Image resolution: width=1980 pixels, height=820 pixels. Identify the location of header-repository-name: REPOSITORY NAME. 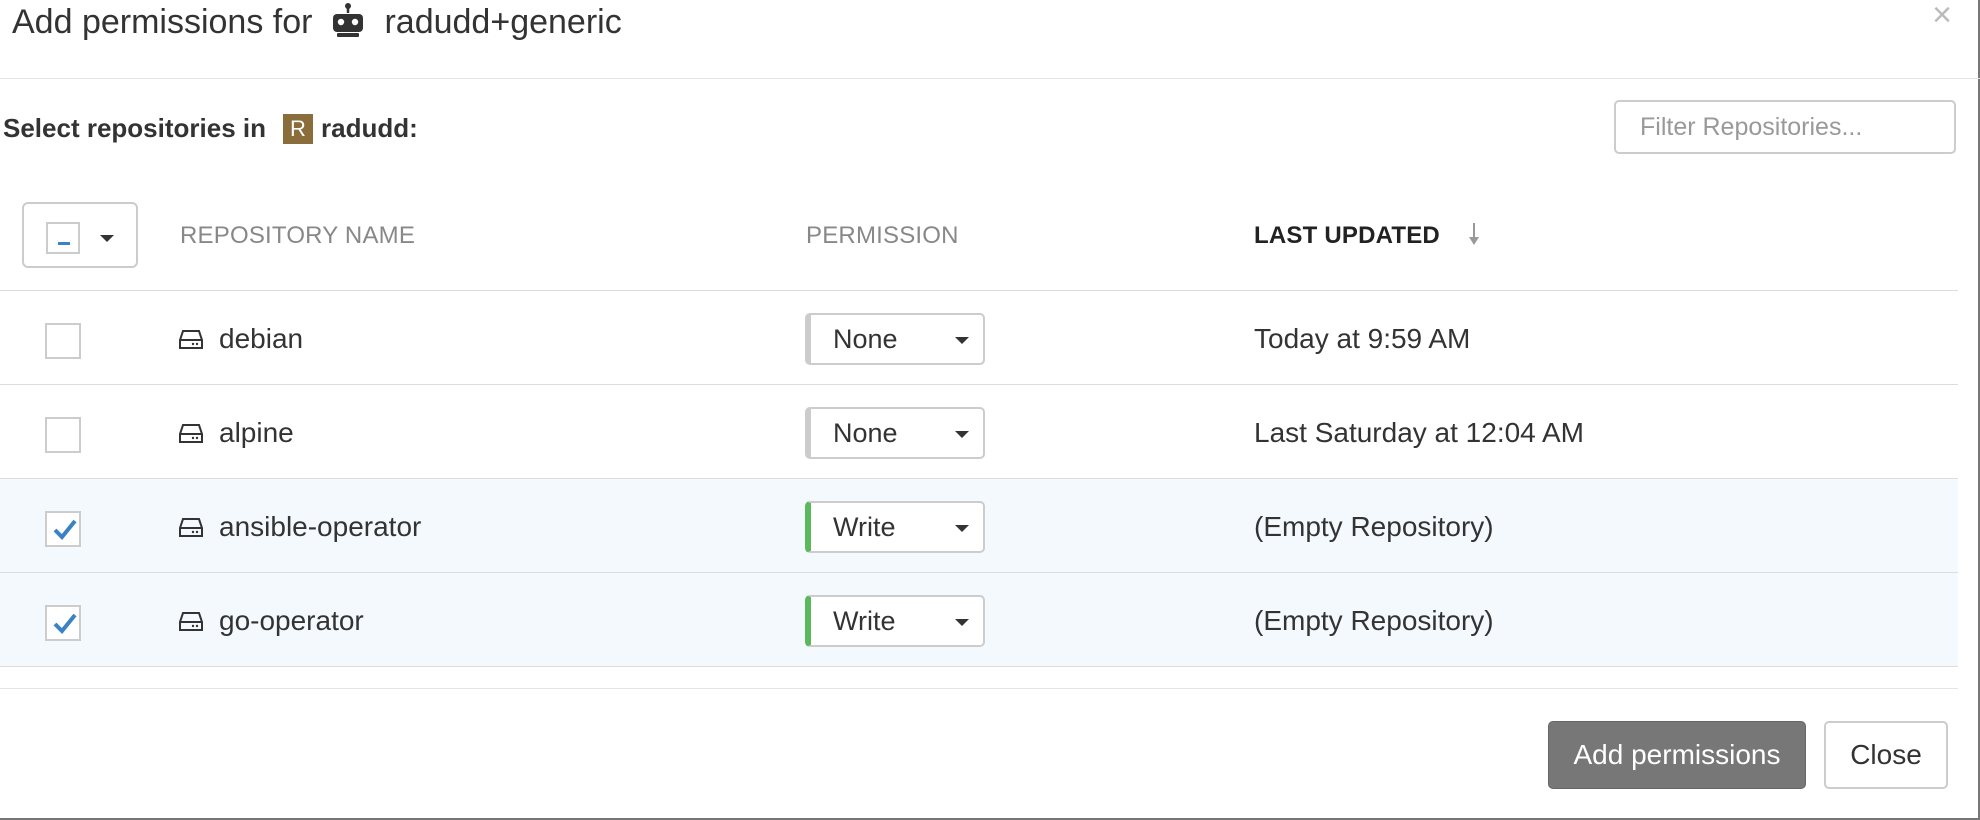
(297, 236).